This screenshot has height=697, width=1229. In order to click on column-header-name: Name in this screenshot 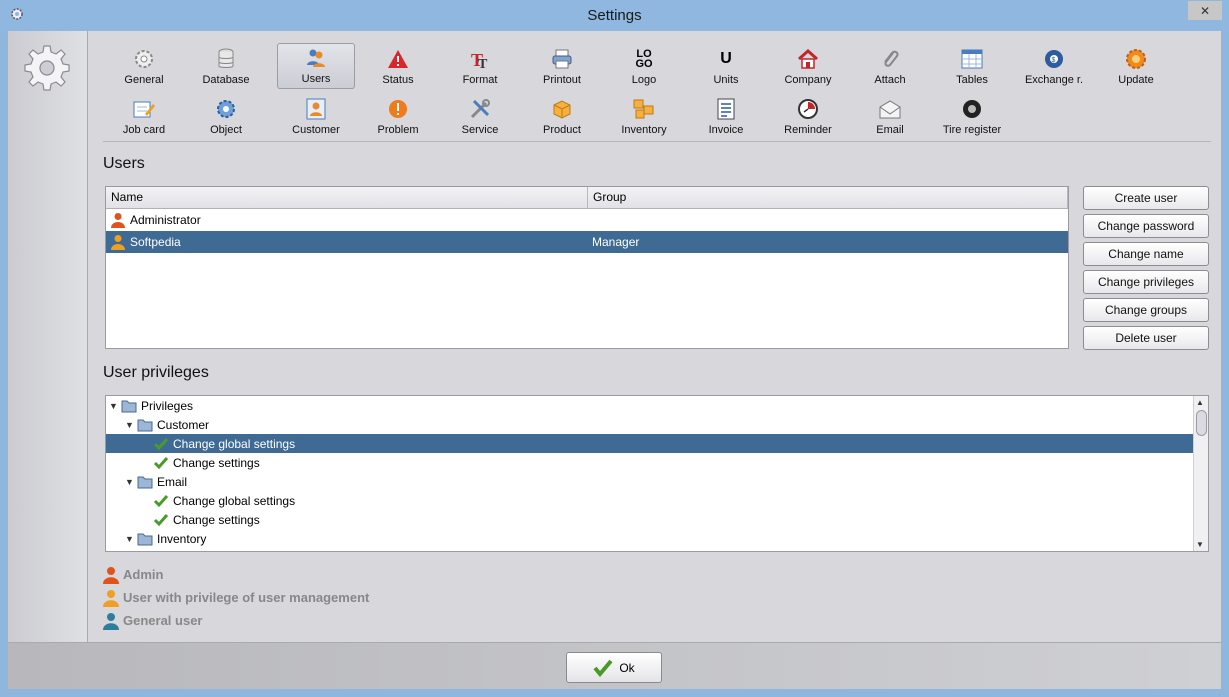, I will do `click(347, 197)`.